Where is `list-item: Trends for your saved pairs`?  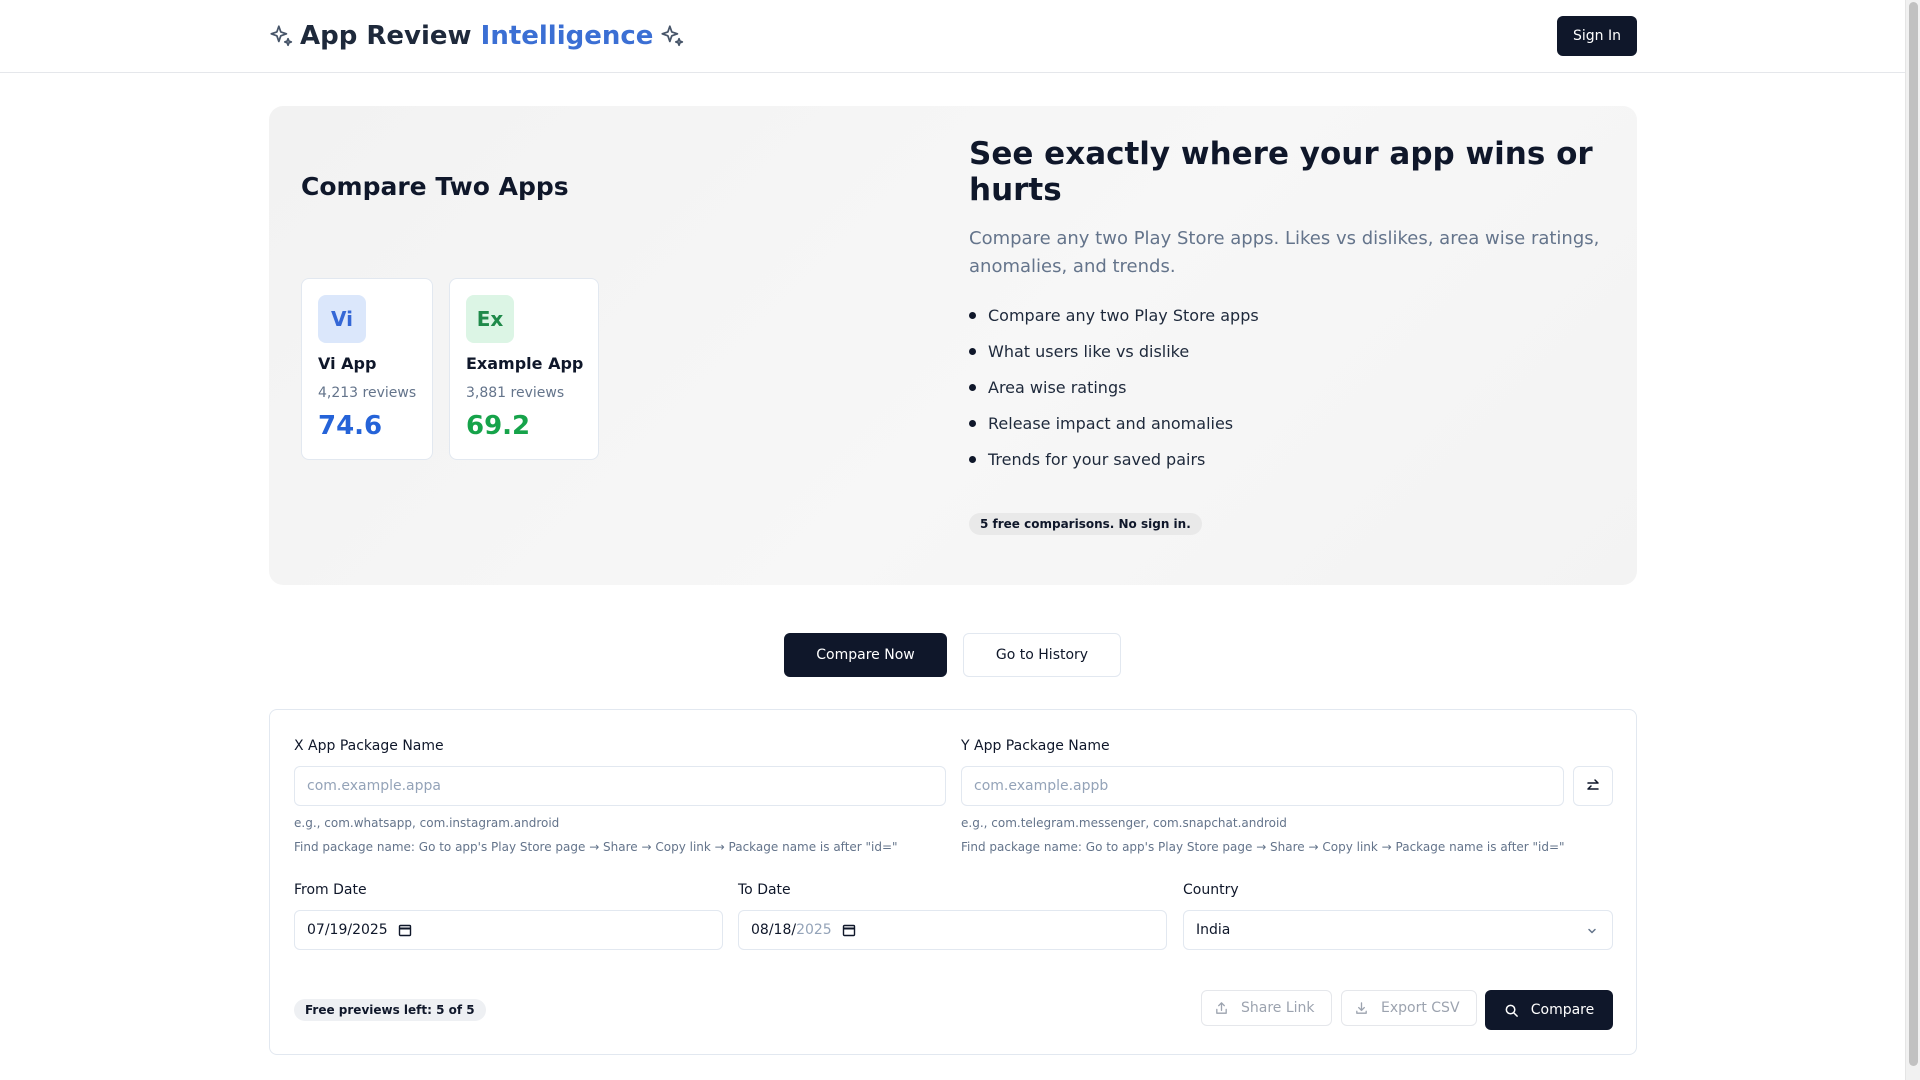
list-item: Trends for your saved pairs is located at coordinates (1289, 459).